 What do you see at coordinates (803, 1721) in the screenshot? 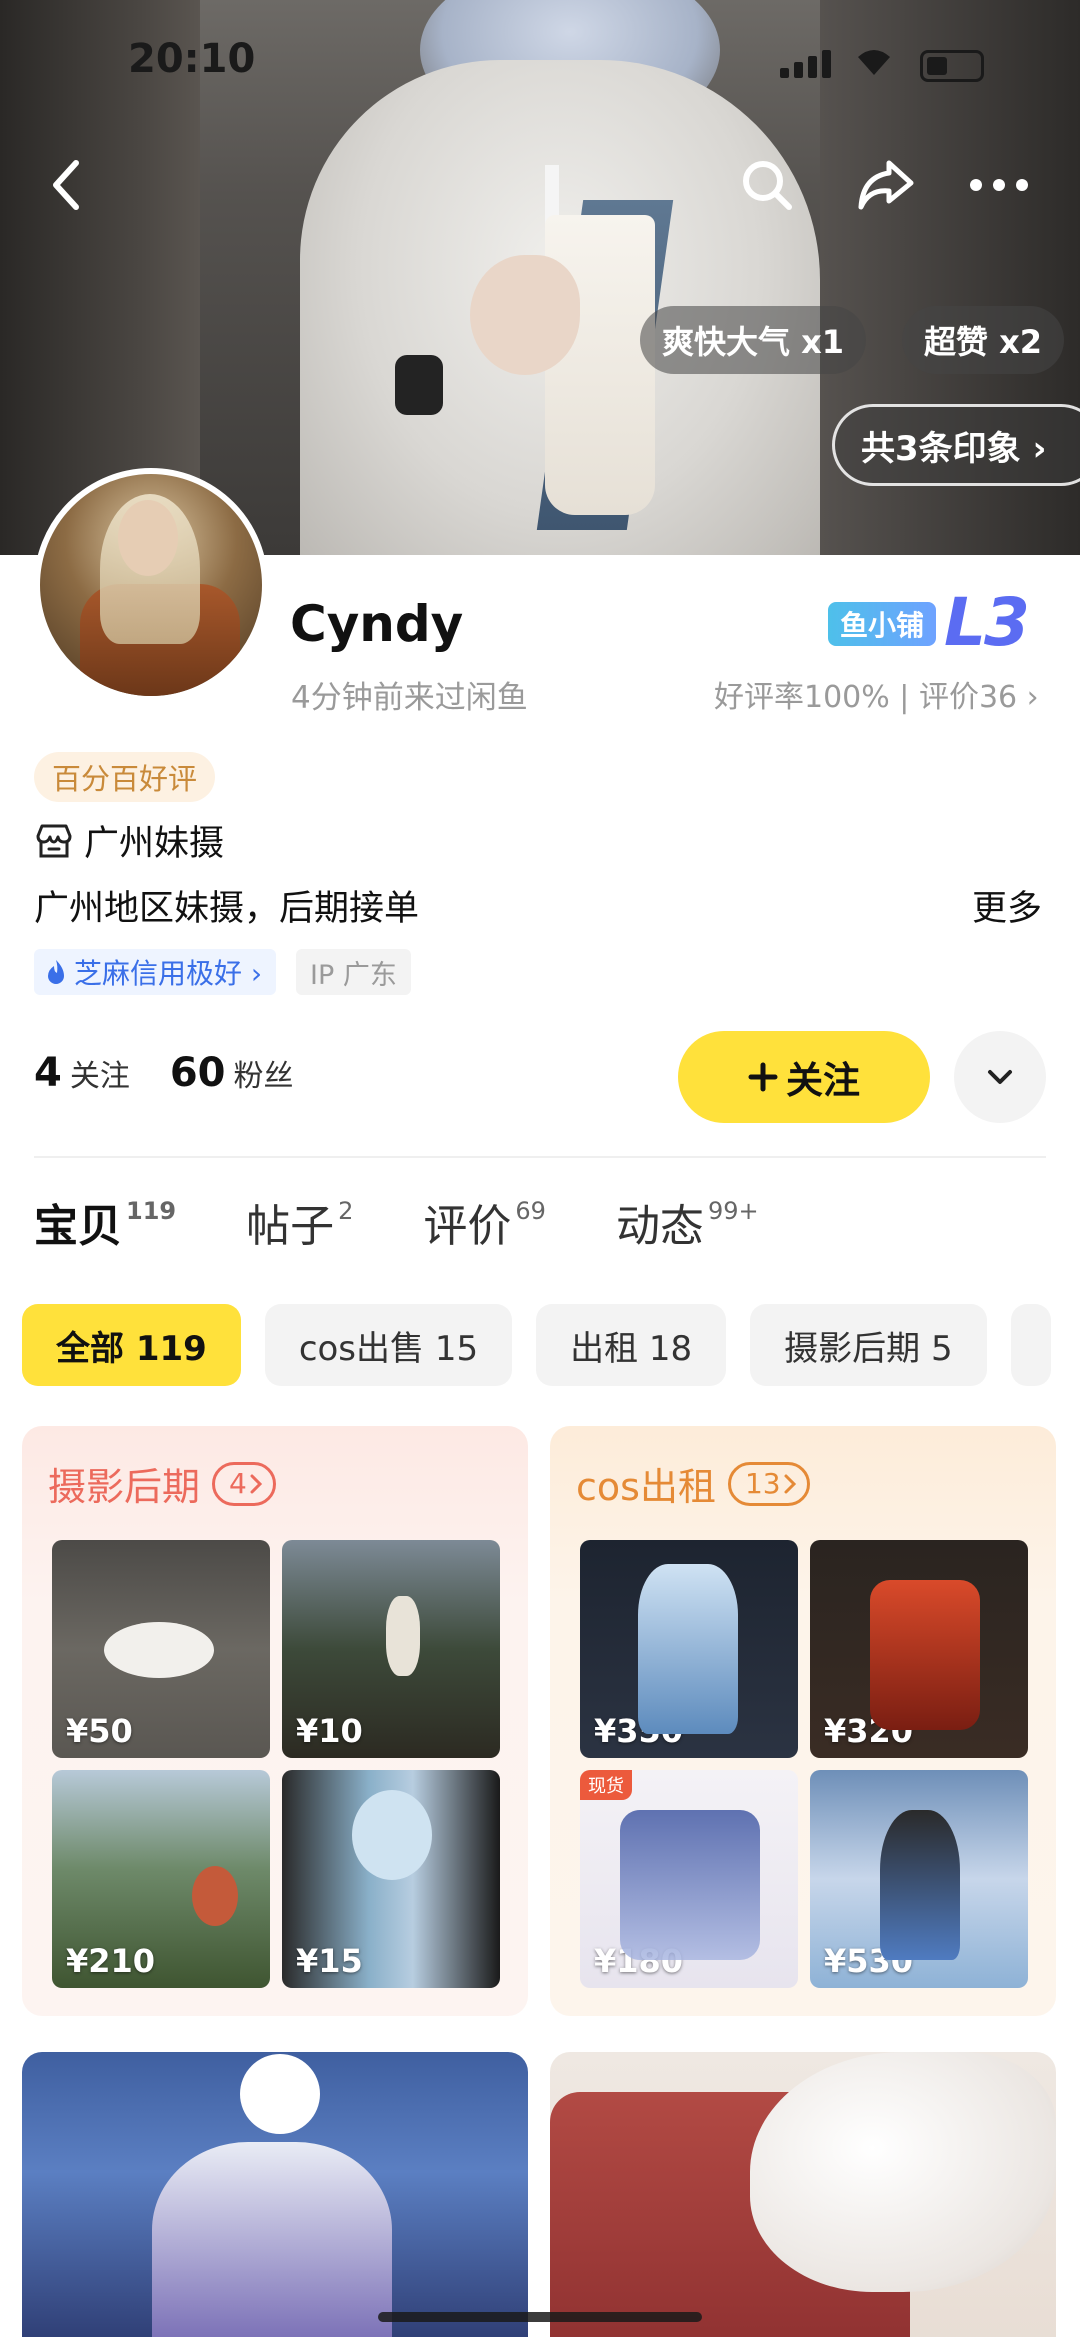
I see `category-card-cos-rental: cos出租 13 ¥350 ¥320 现货 ¥180 ¥530` at bounding box center [803, 1721].